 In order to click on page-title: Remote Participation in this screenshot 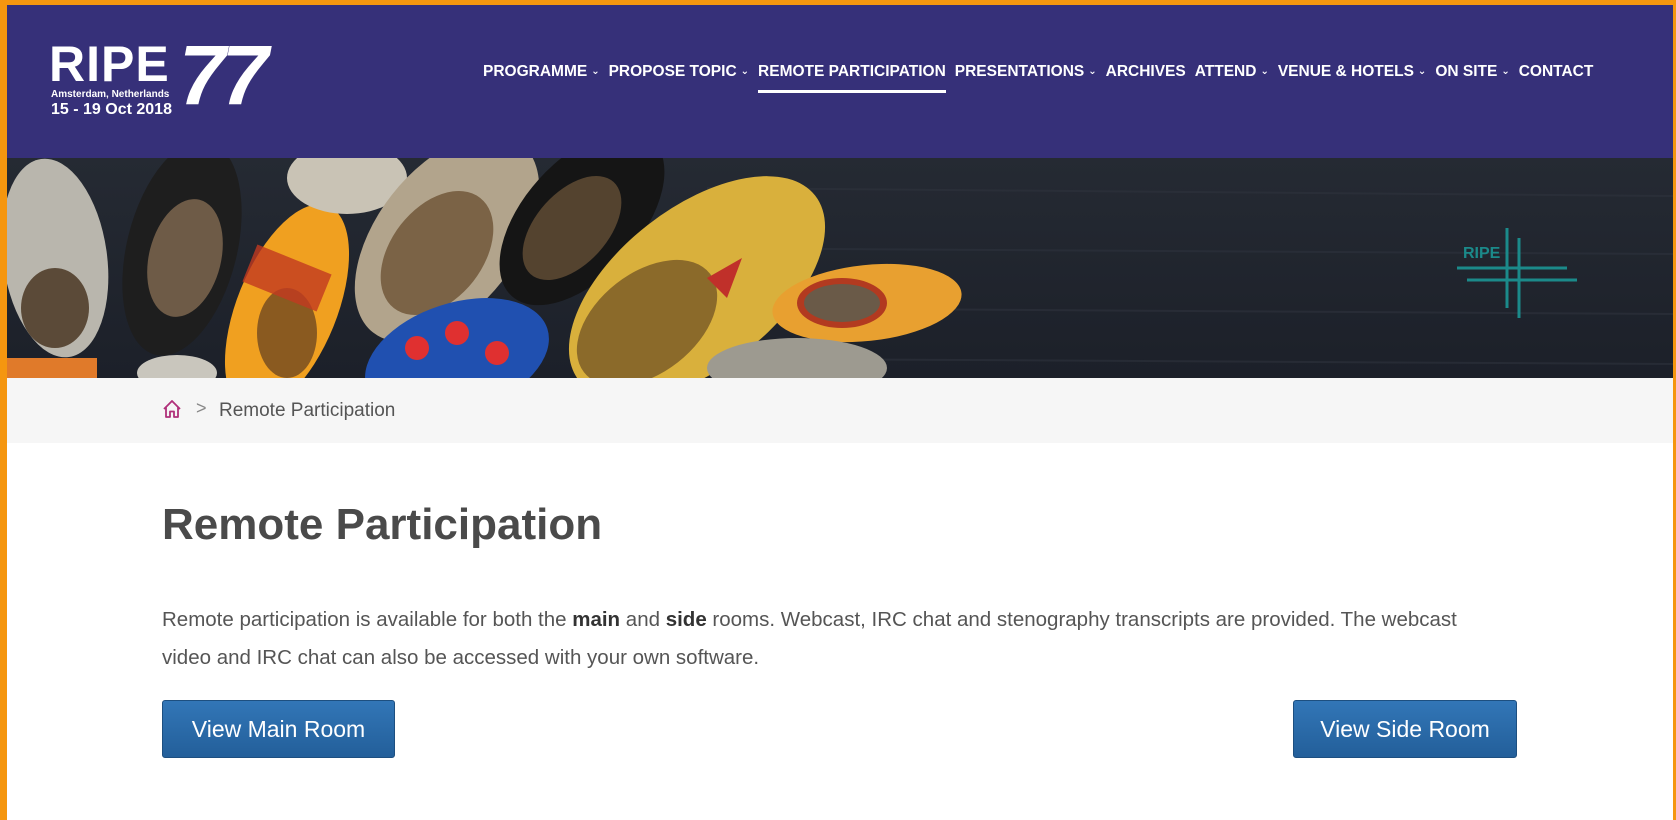, I will do `click(382, 524)`.